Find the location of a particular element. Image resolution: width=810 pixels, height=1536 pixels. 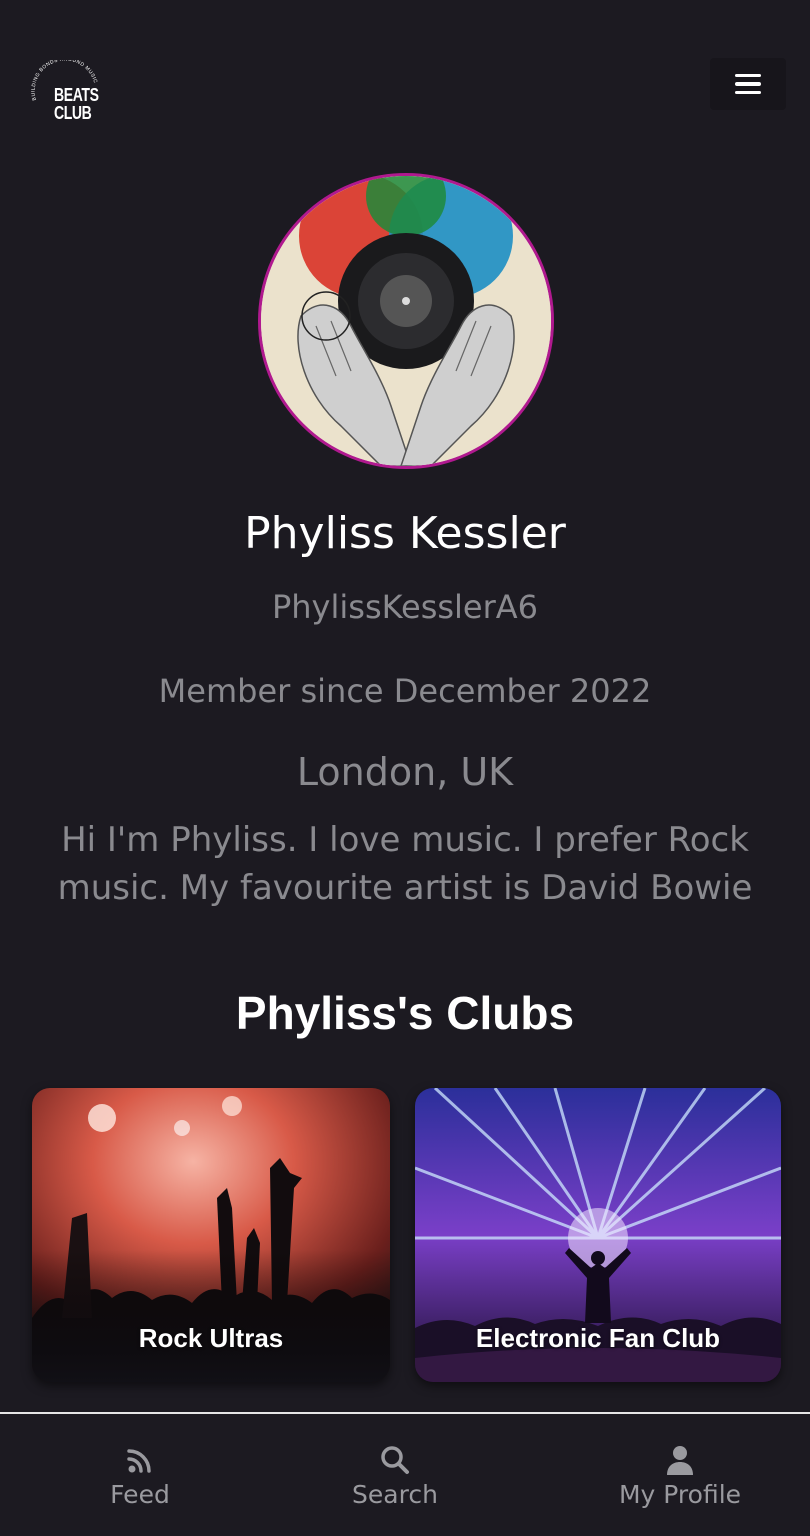

nav-feed: Feed is located at coordinates (140, 1476).